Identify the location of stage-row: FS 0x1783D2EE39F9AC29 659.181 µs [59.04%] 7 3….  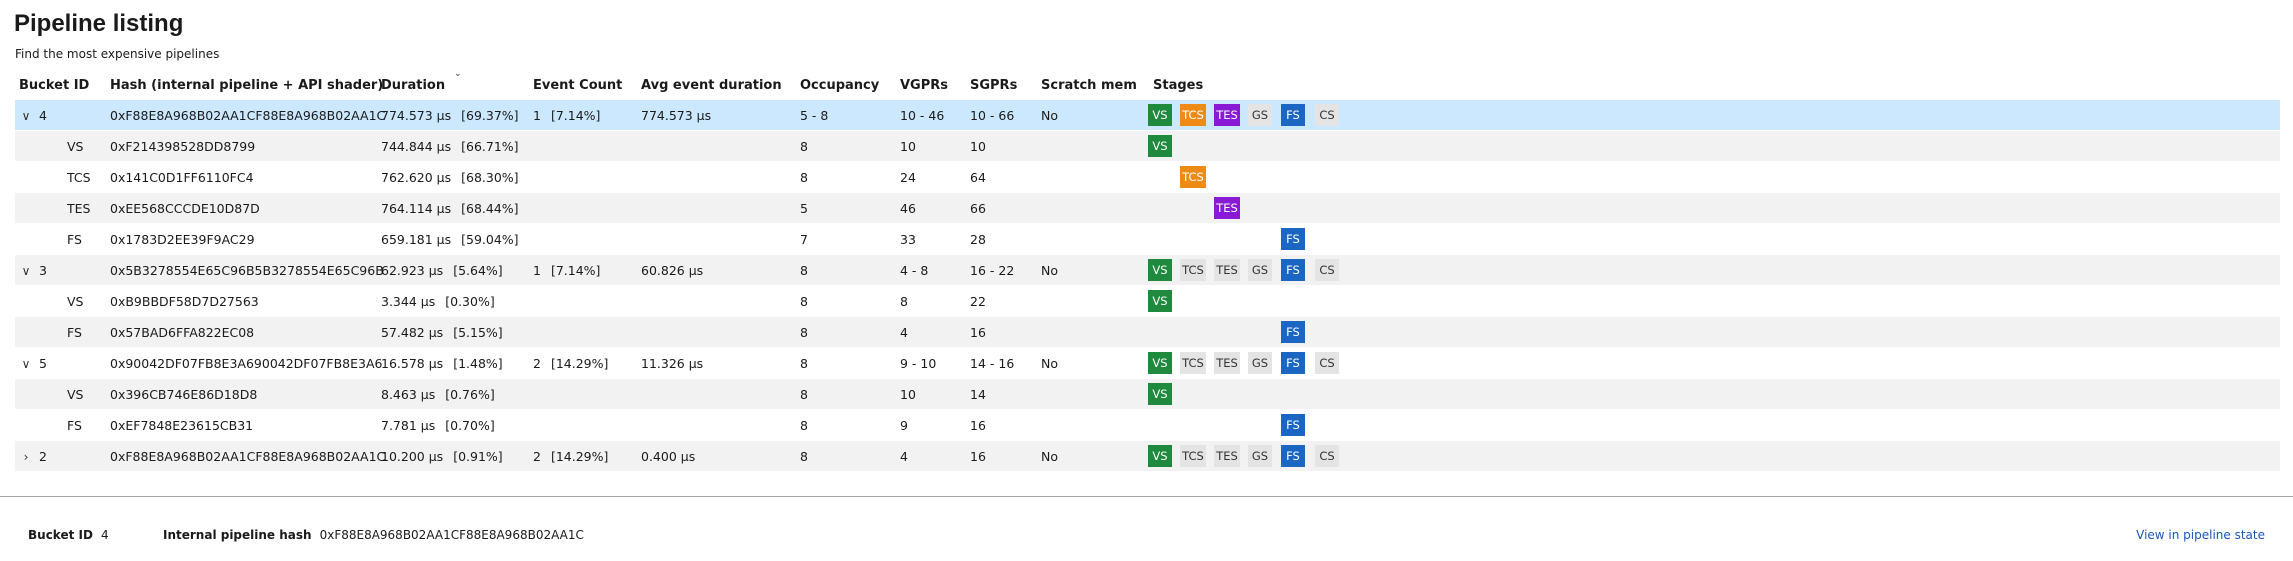
(1147, 238).